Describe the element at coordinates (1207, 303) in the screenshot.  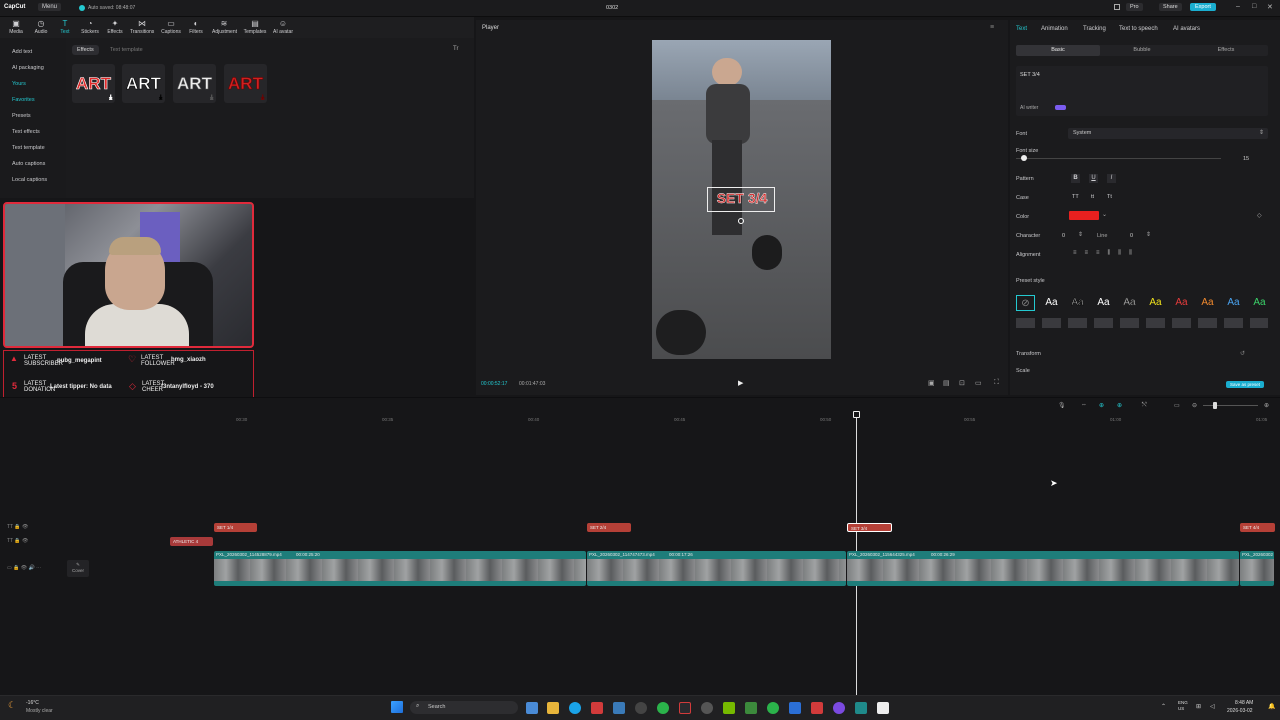
I see `preset-style-7: Aa` at that location.